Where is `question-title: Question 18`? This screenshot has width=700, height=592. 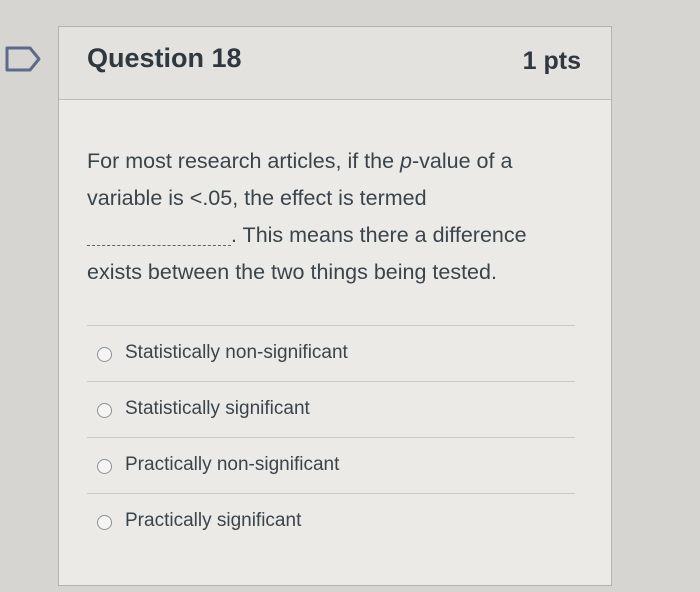 question-title: Question 18 is located at coordinates (164, 58).